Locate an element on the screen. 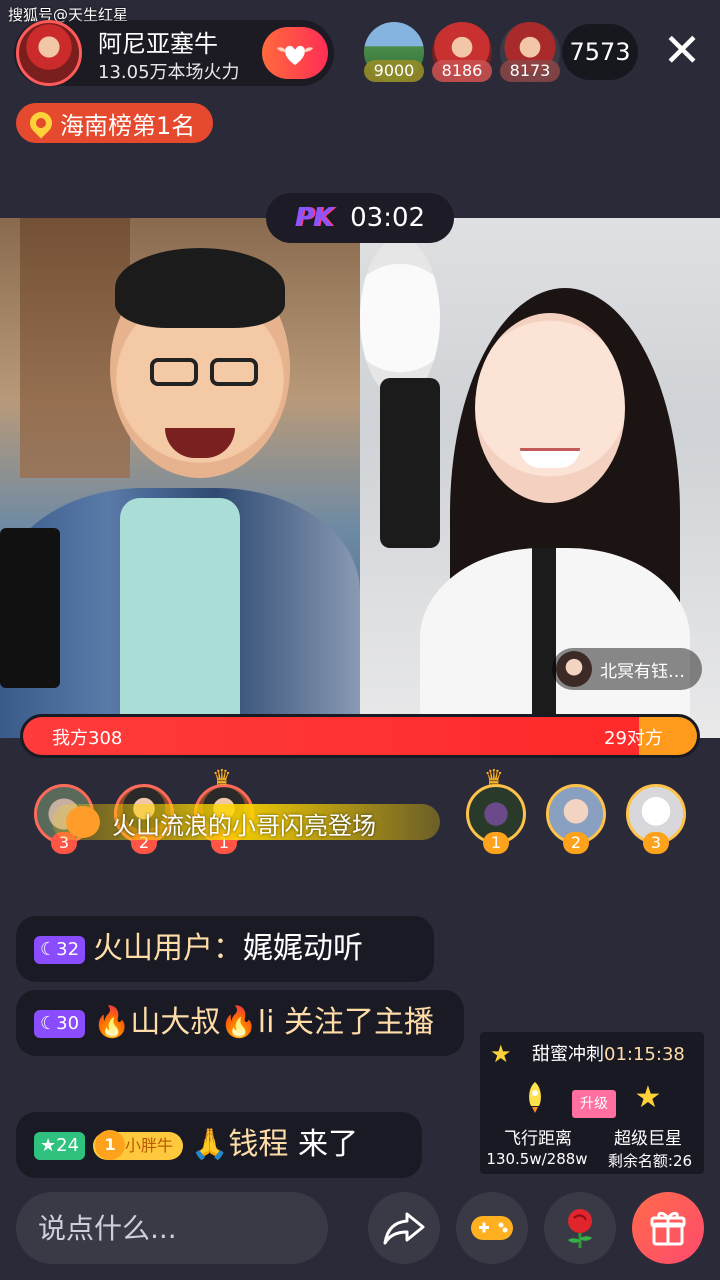 This screenshot has width=720, height=1280. rank-badge: 海南榜第1名 is located at coordinates (115, 123).